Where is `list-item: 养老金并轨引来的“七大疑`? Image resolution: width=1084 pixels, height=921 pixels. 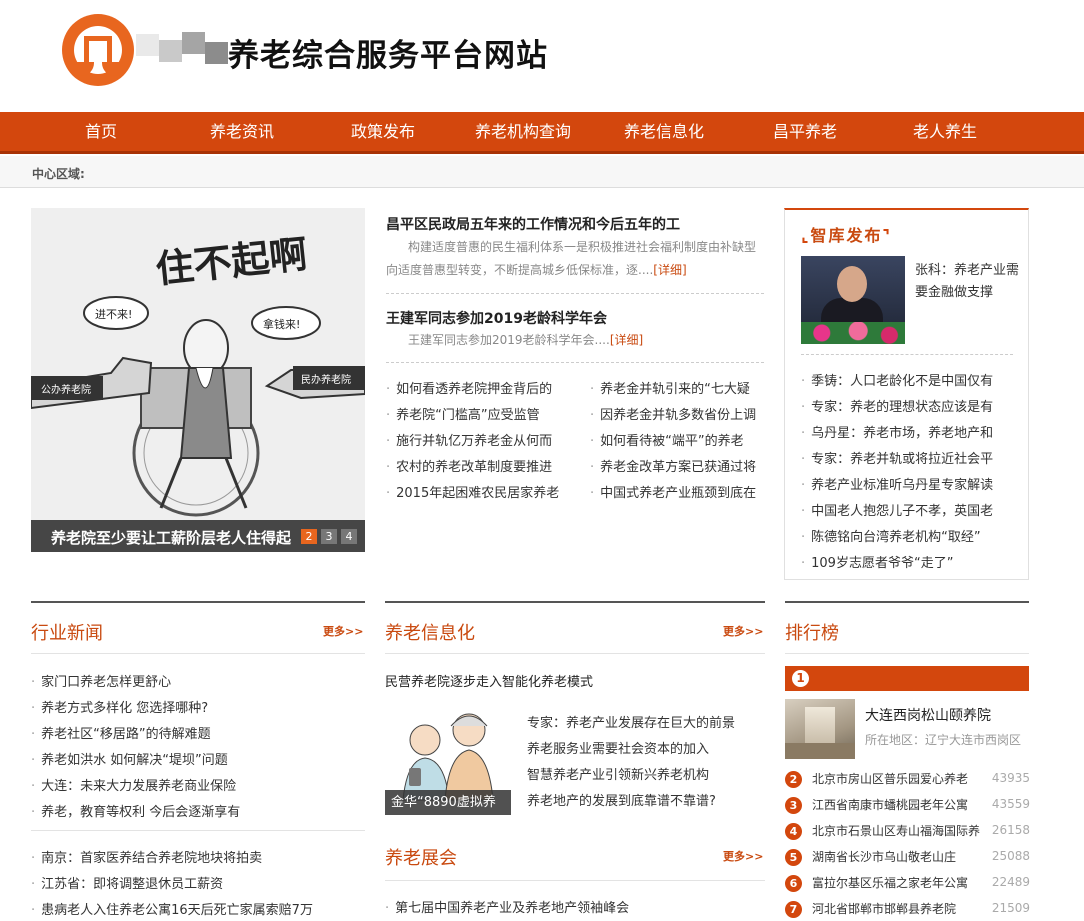
list-item: 养老金并轨引来的“七大疑 is located at coordinates (678, 387).